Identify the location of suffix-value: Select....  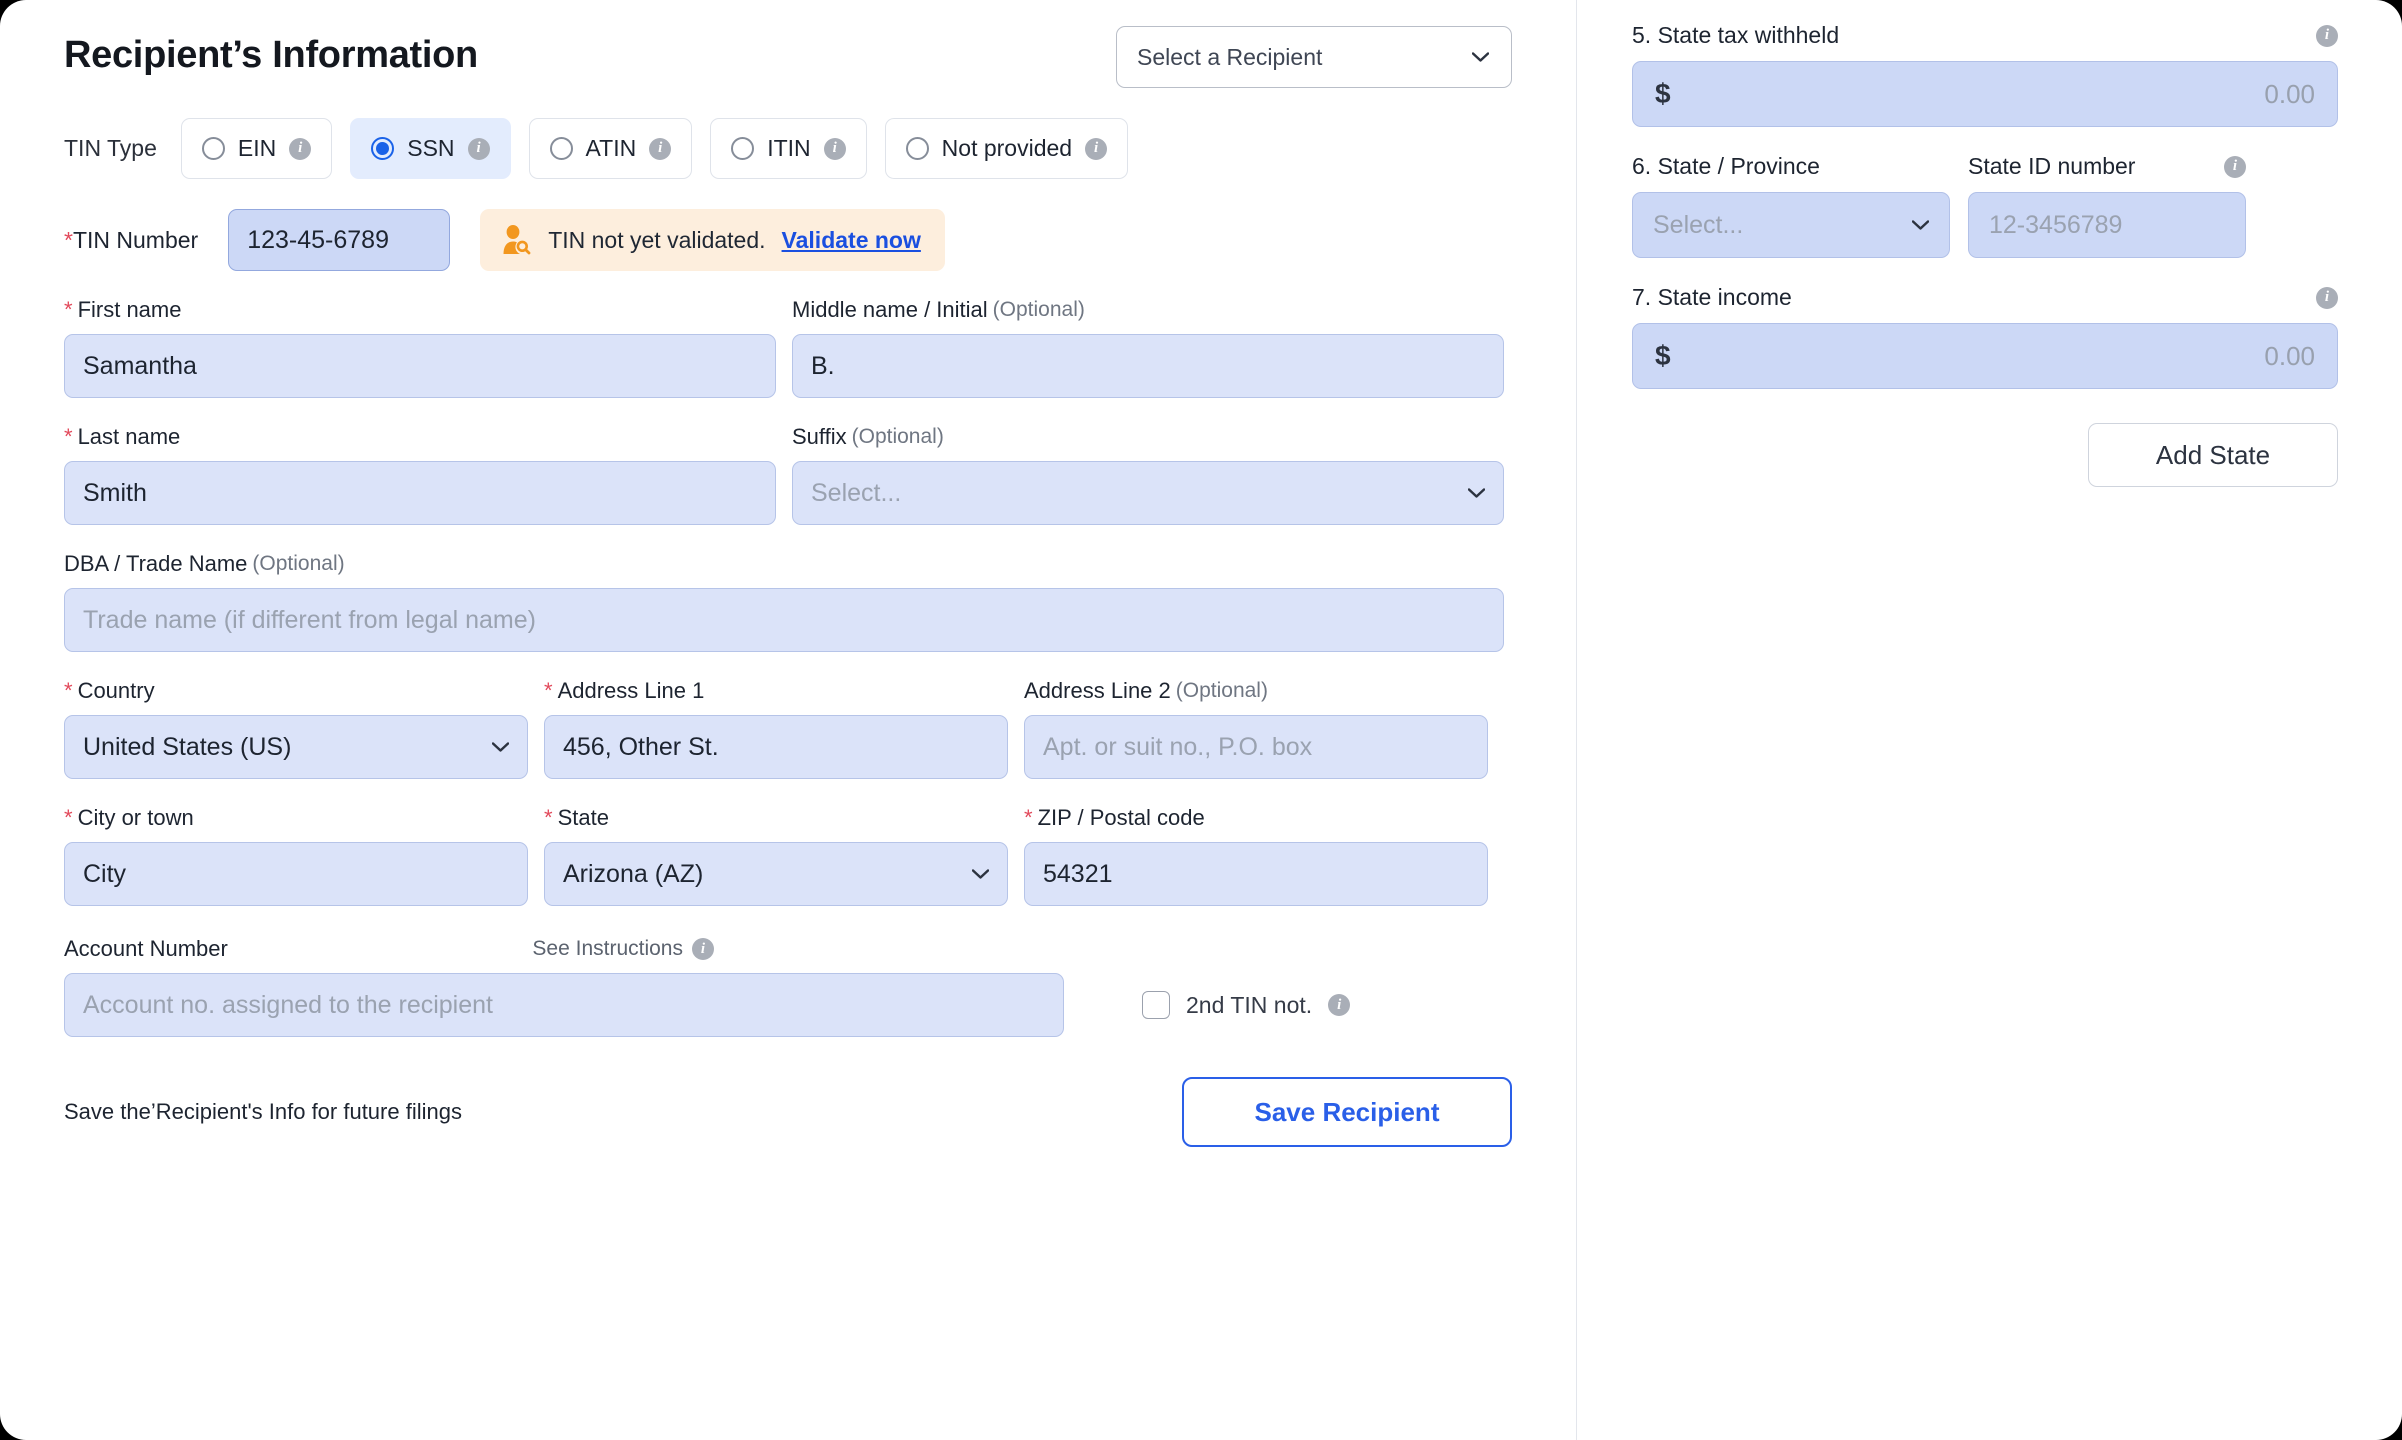
(856, 492).